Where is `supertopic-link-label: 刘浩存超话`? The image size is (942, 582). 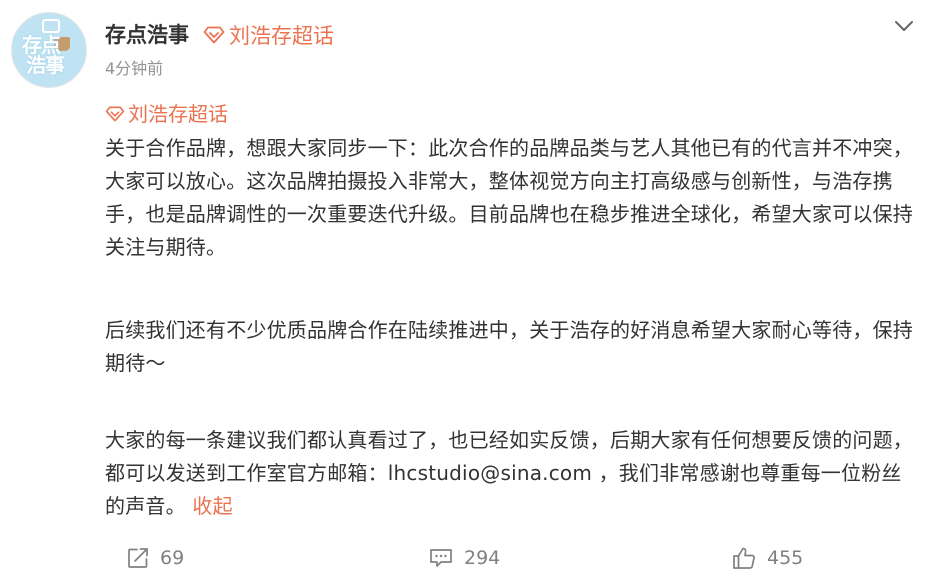
supertopic-link-label: 刘浩存超话 is located at coordinates (178, 114).